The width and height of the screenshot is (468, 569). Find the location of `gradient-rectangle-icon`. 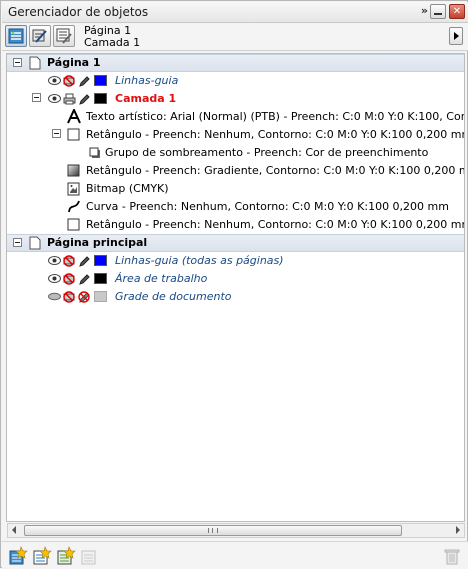

gradient-rectangle-icon is located at coordinates (73, 170).